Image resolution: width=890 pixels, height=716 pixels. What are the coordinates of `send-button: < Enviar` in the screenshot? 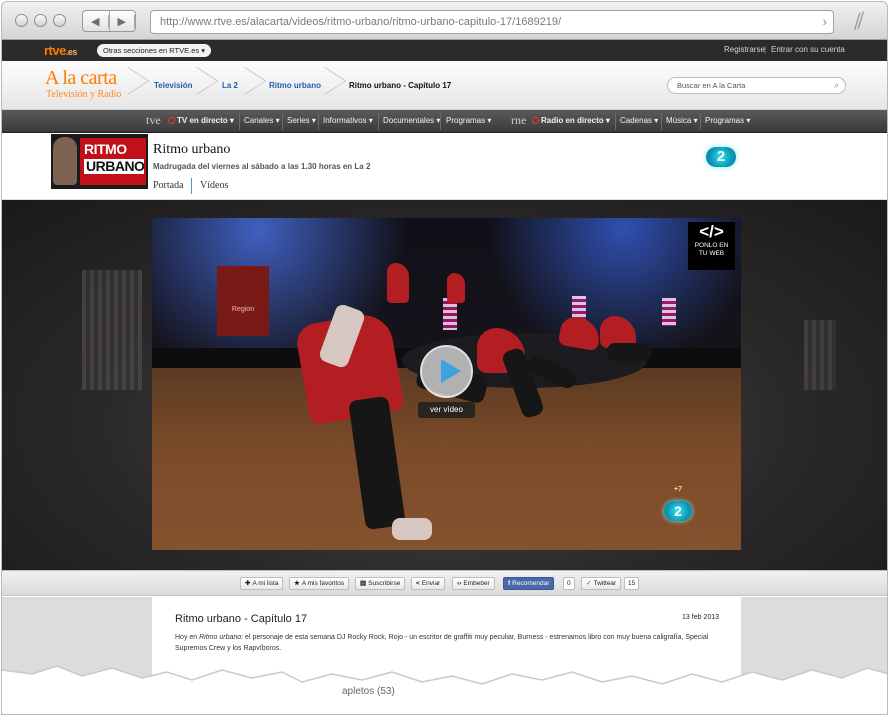 It's located at (428, 583).